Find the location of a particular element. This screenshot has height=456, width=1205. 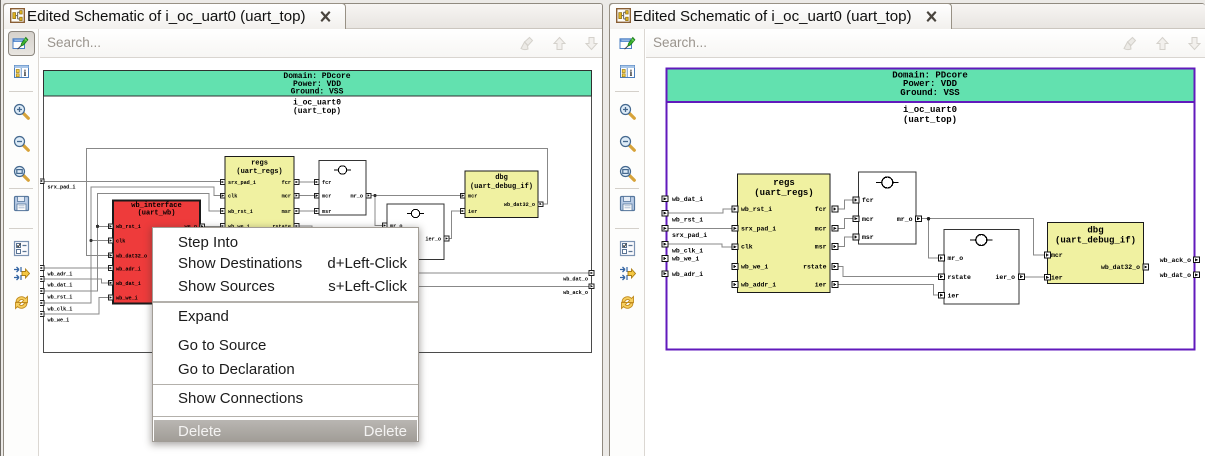

svg-text: i_oc_uart0 is located at coordinates (930, 110).